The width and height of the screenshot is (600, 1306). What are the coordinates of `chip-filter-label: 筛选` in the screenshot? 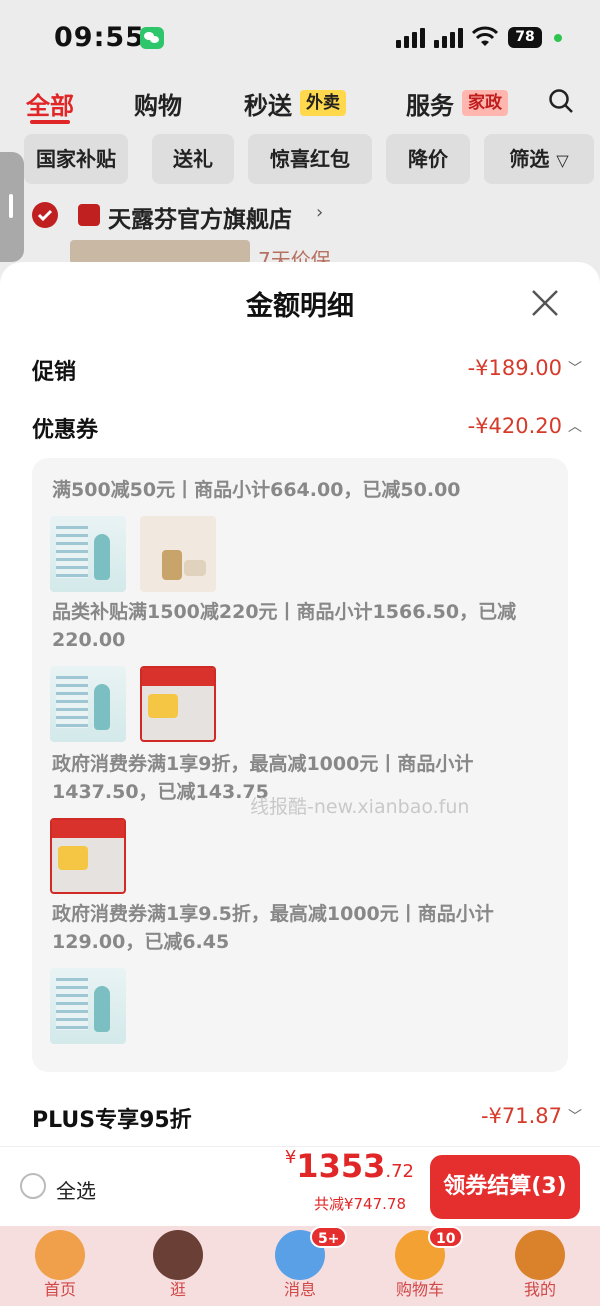 It's located at (529, 159).